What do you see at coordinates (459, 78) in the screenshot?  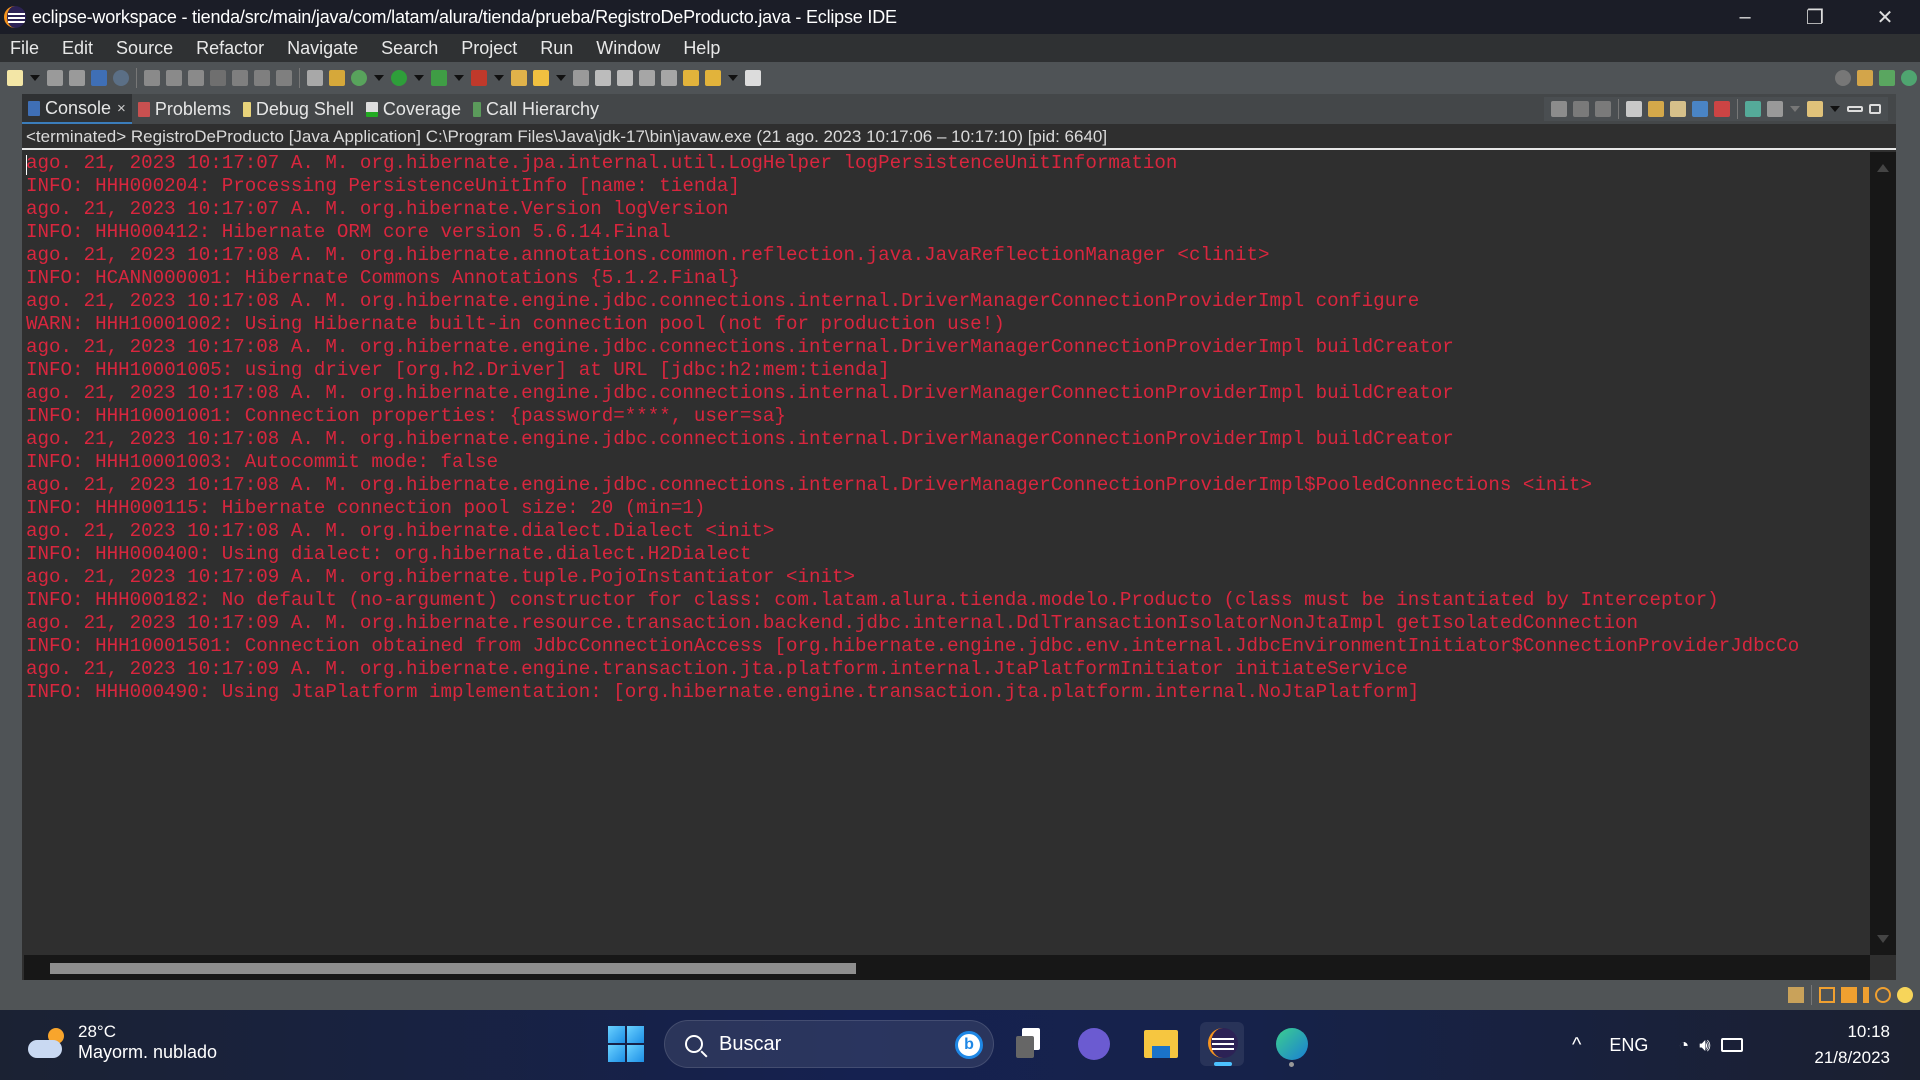 I see `coverage-dropdown` at bounding box center [459, 78].